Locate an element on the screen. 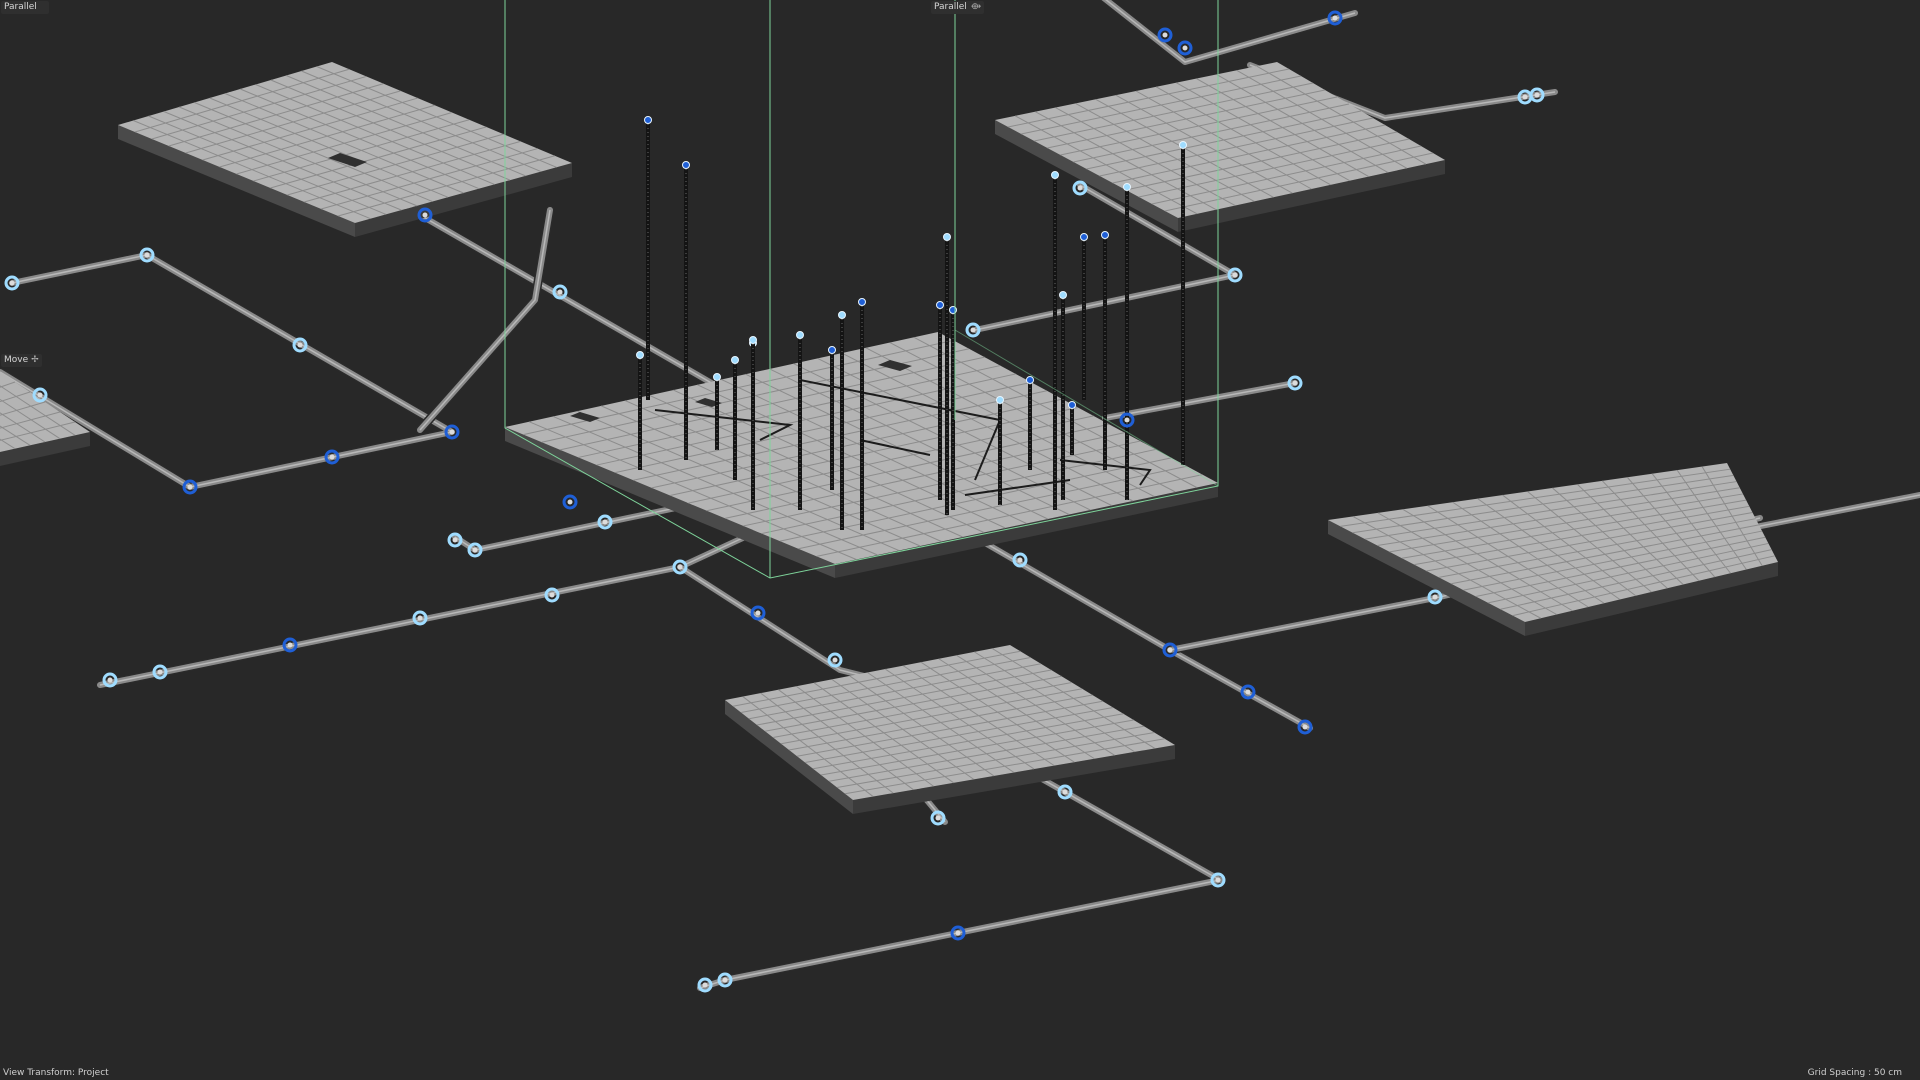  pipe-center-down is located at coordinates (790, 626).